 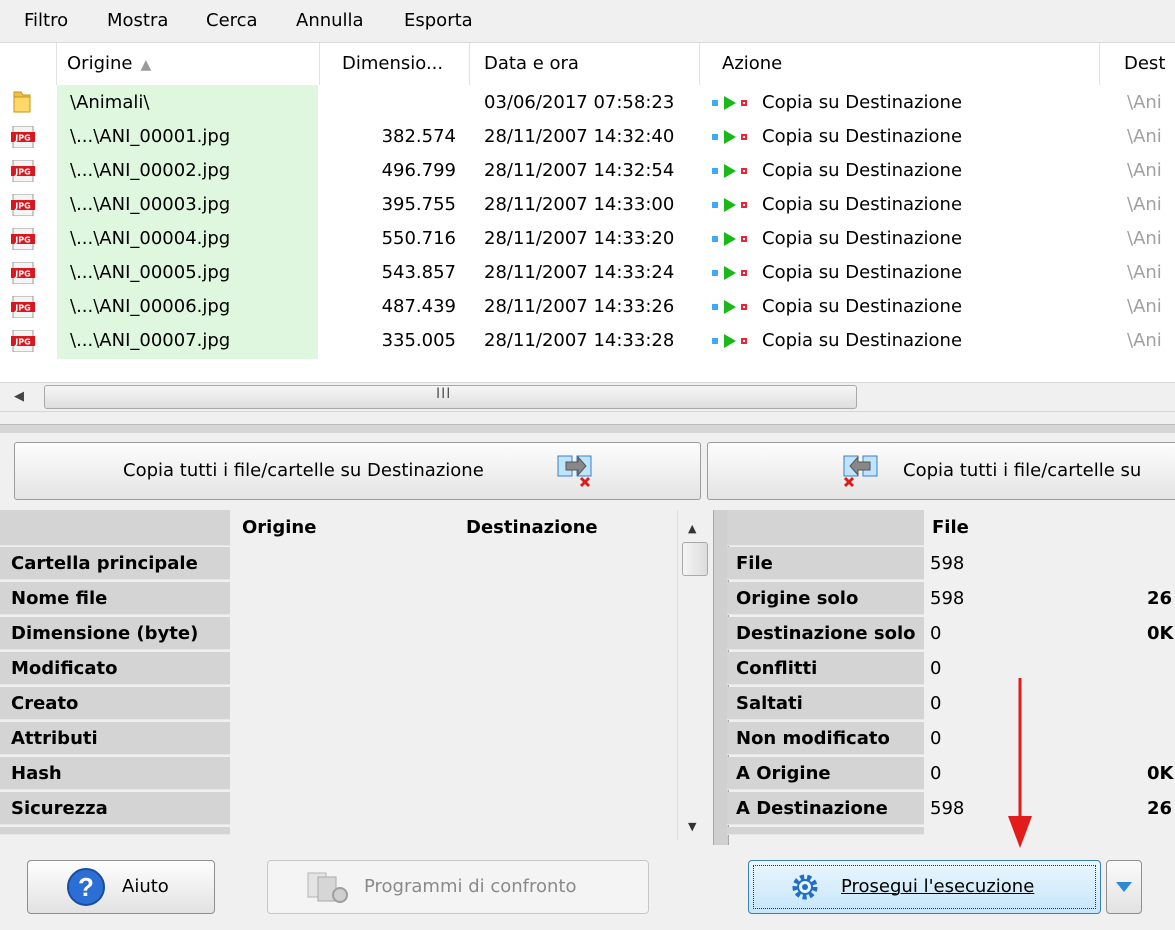 What do you see at coordinates (187, 205) in the screenshot?
I see `origin-cell: \...\ANI_00003.jpg` at bounding box center [187, 205].